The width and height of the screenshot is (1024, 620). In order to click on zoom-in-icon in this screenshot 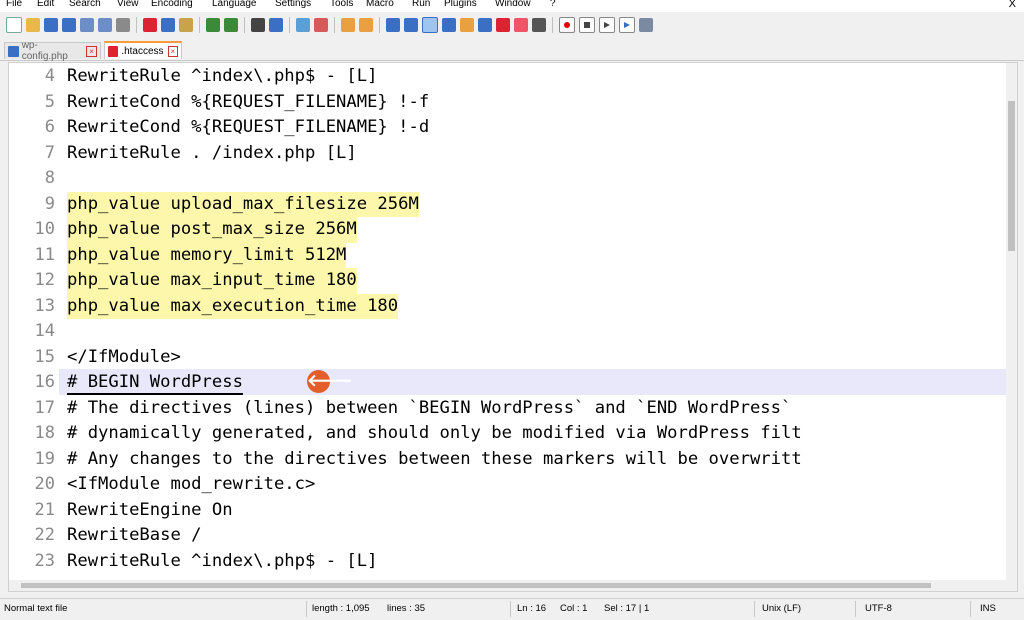, I will do `click(303, 25)`.